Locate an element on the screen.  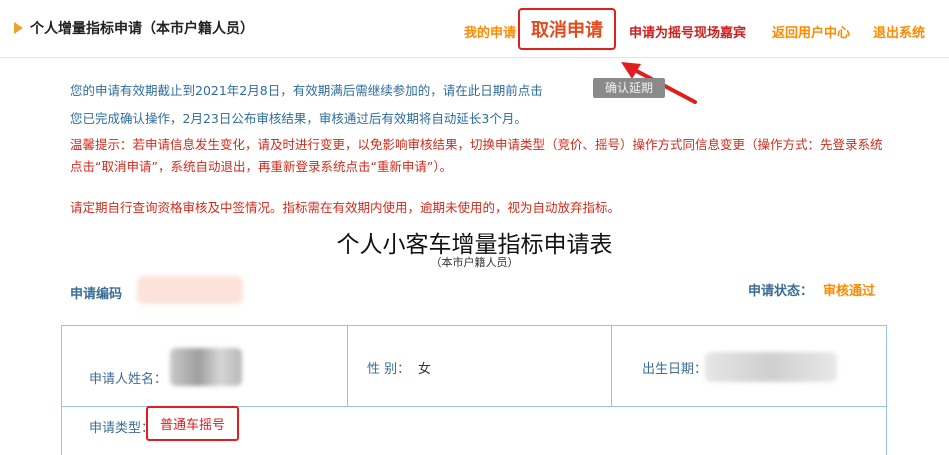
status-label: 申请状态： is located at coordinates (781, 291).